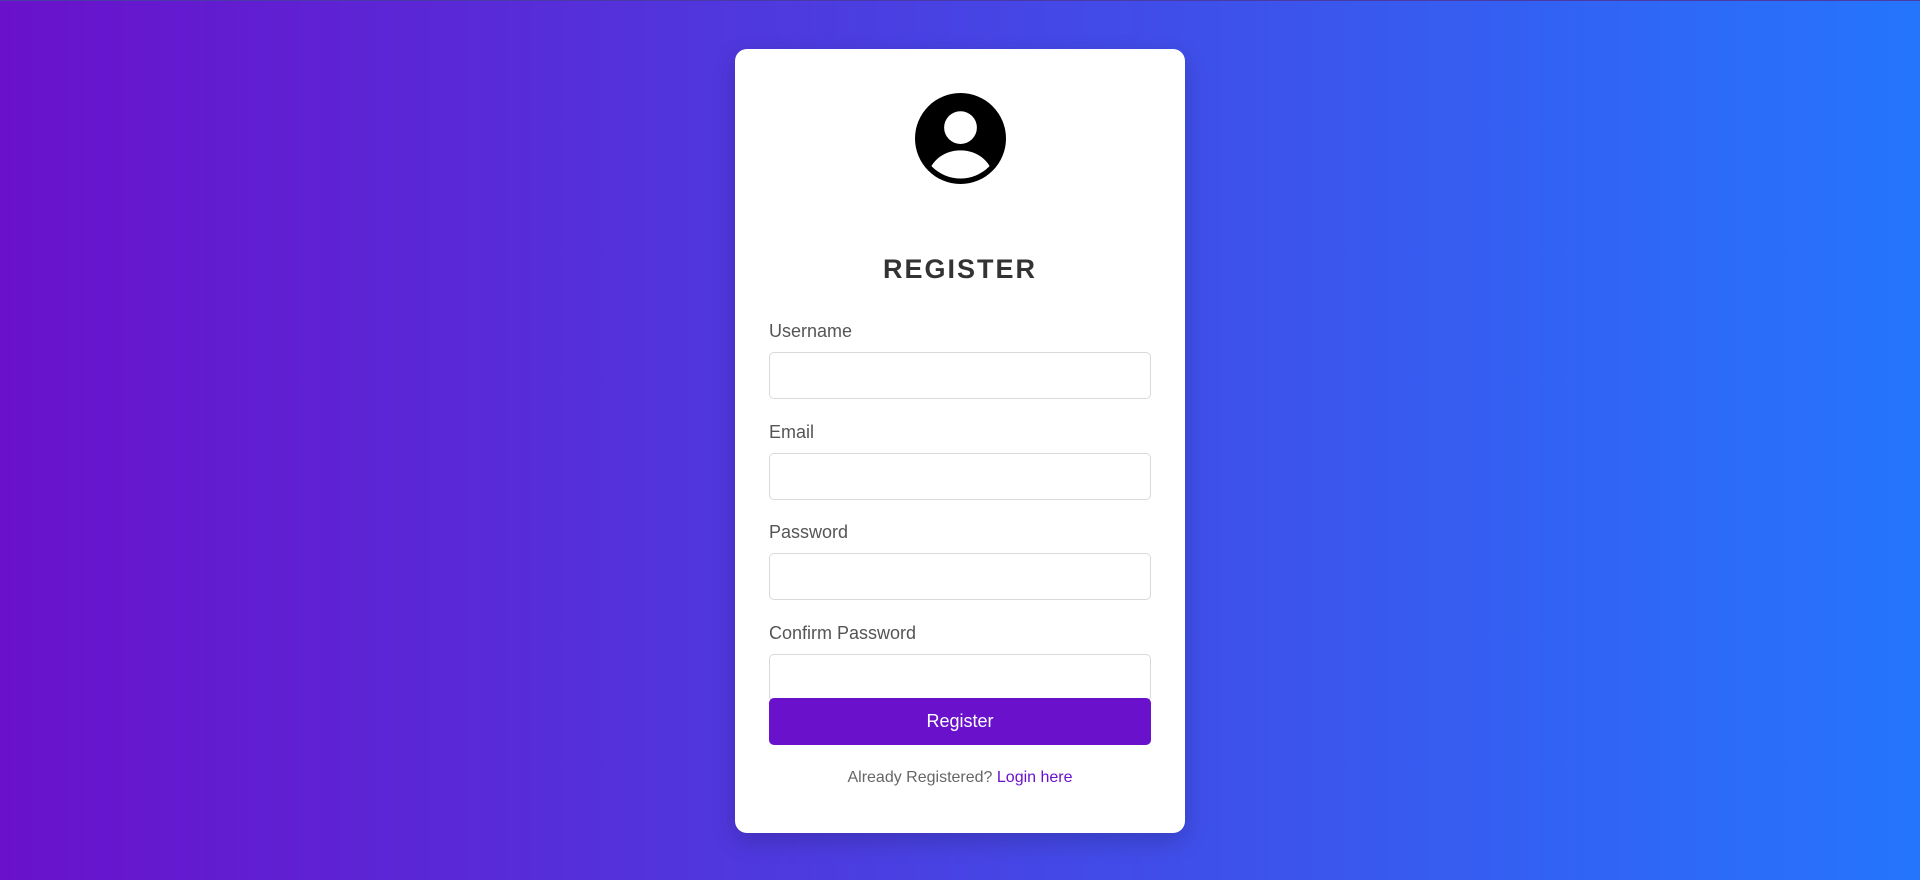  Describe the element at coordinates (1035, 777) in the screenshot. I see `login-link: Login here` at that location.